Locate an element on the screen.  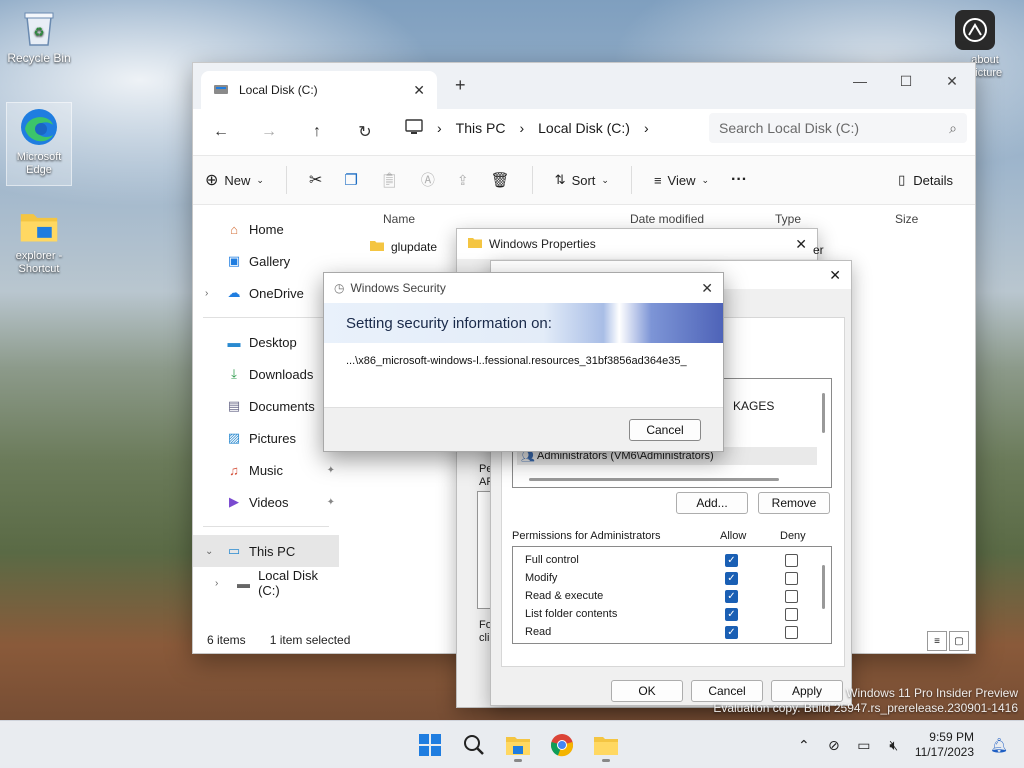
folder-icon is located at coordinates (377, 247).